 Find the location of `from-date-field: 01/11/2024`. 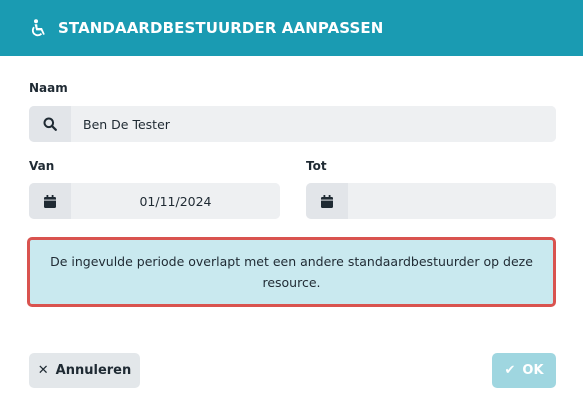

from-date-field: 01/11/2024 is located at coordinates (175, 201).